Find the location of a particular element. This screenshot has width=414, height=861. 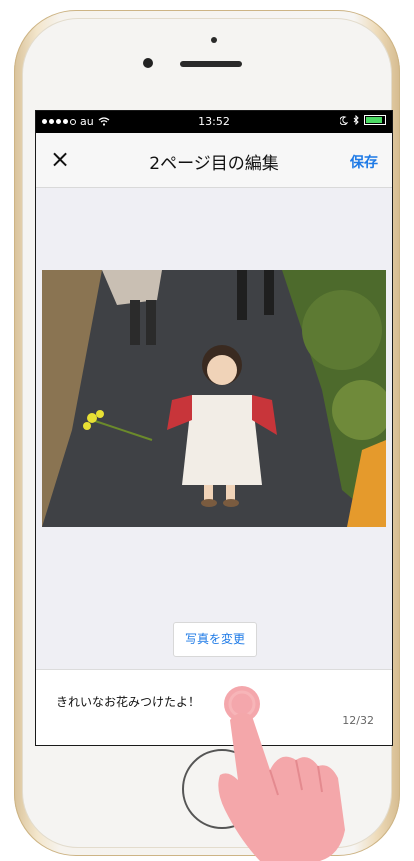

save-button: 保存 is located at coordinates (364, 162).